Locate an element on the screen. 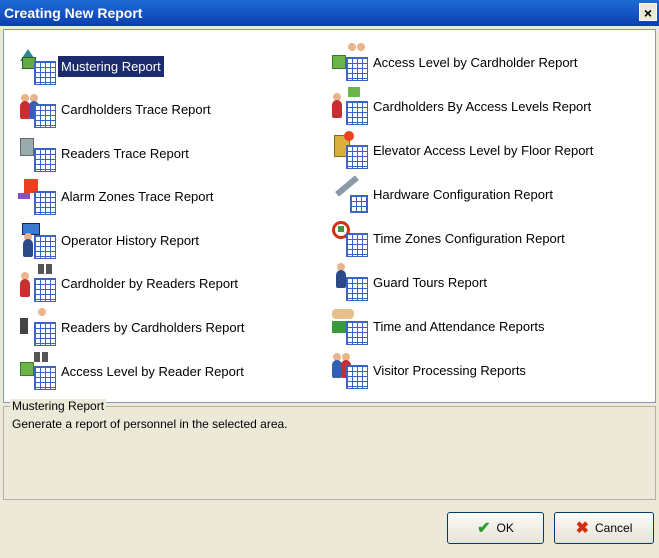 The image size is (659, 558). ok-button: ✔ OK is located at coordinates (495, 528).